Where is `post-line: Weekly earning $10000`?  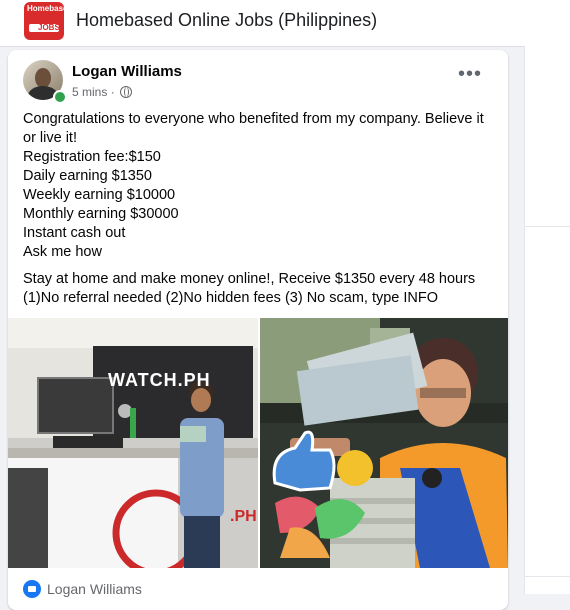 post-line: Weekly earning $10000 is located at coordinates (99, 195).